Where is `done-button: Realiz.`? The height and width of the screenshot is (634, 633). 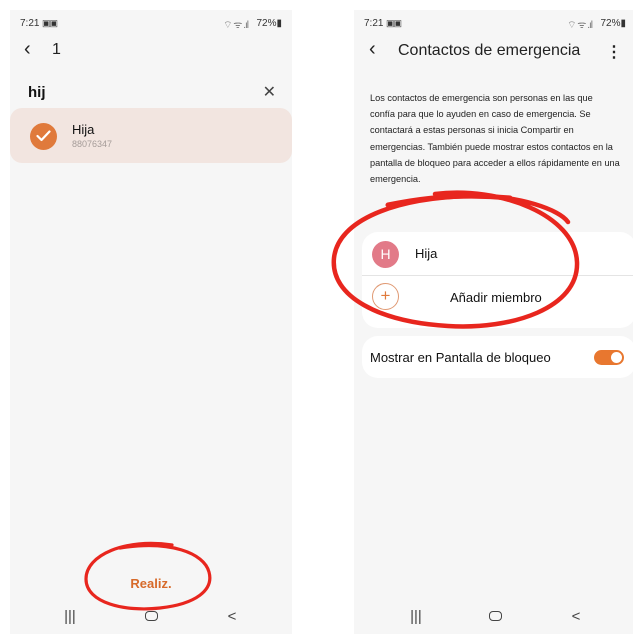 done-button: Realiz. is located at coordinates (151, 583).